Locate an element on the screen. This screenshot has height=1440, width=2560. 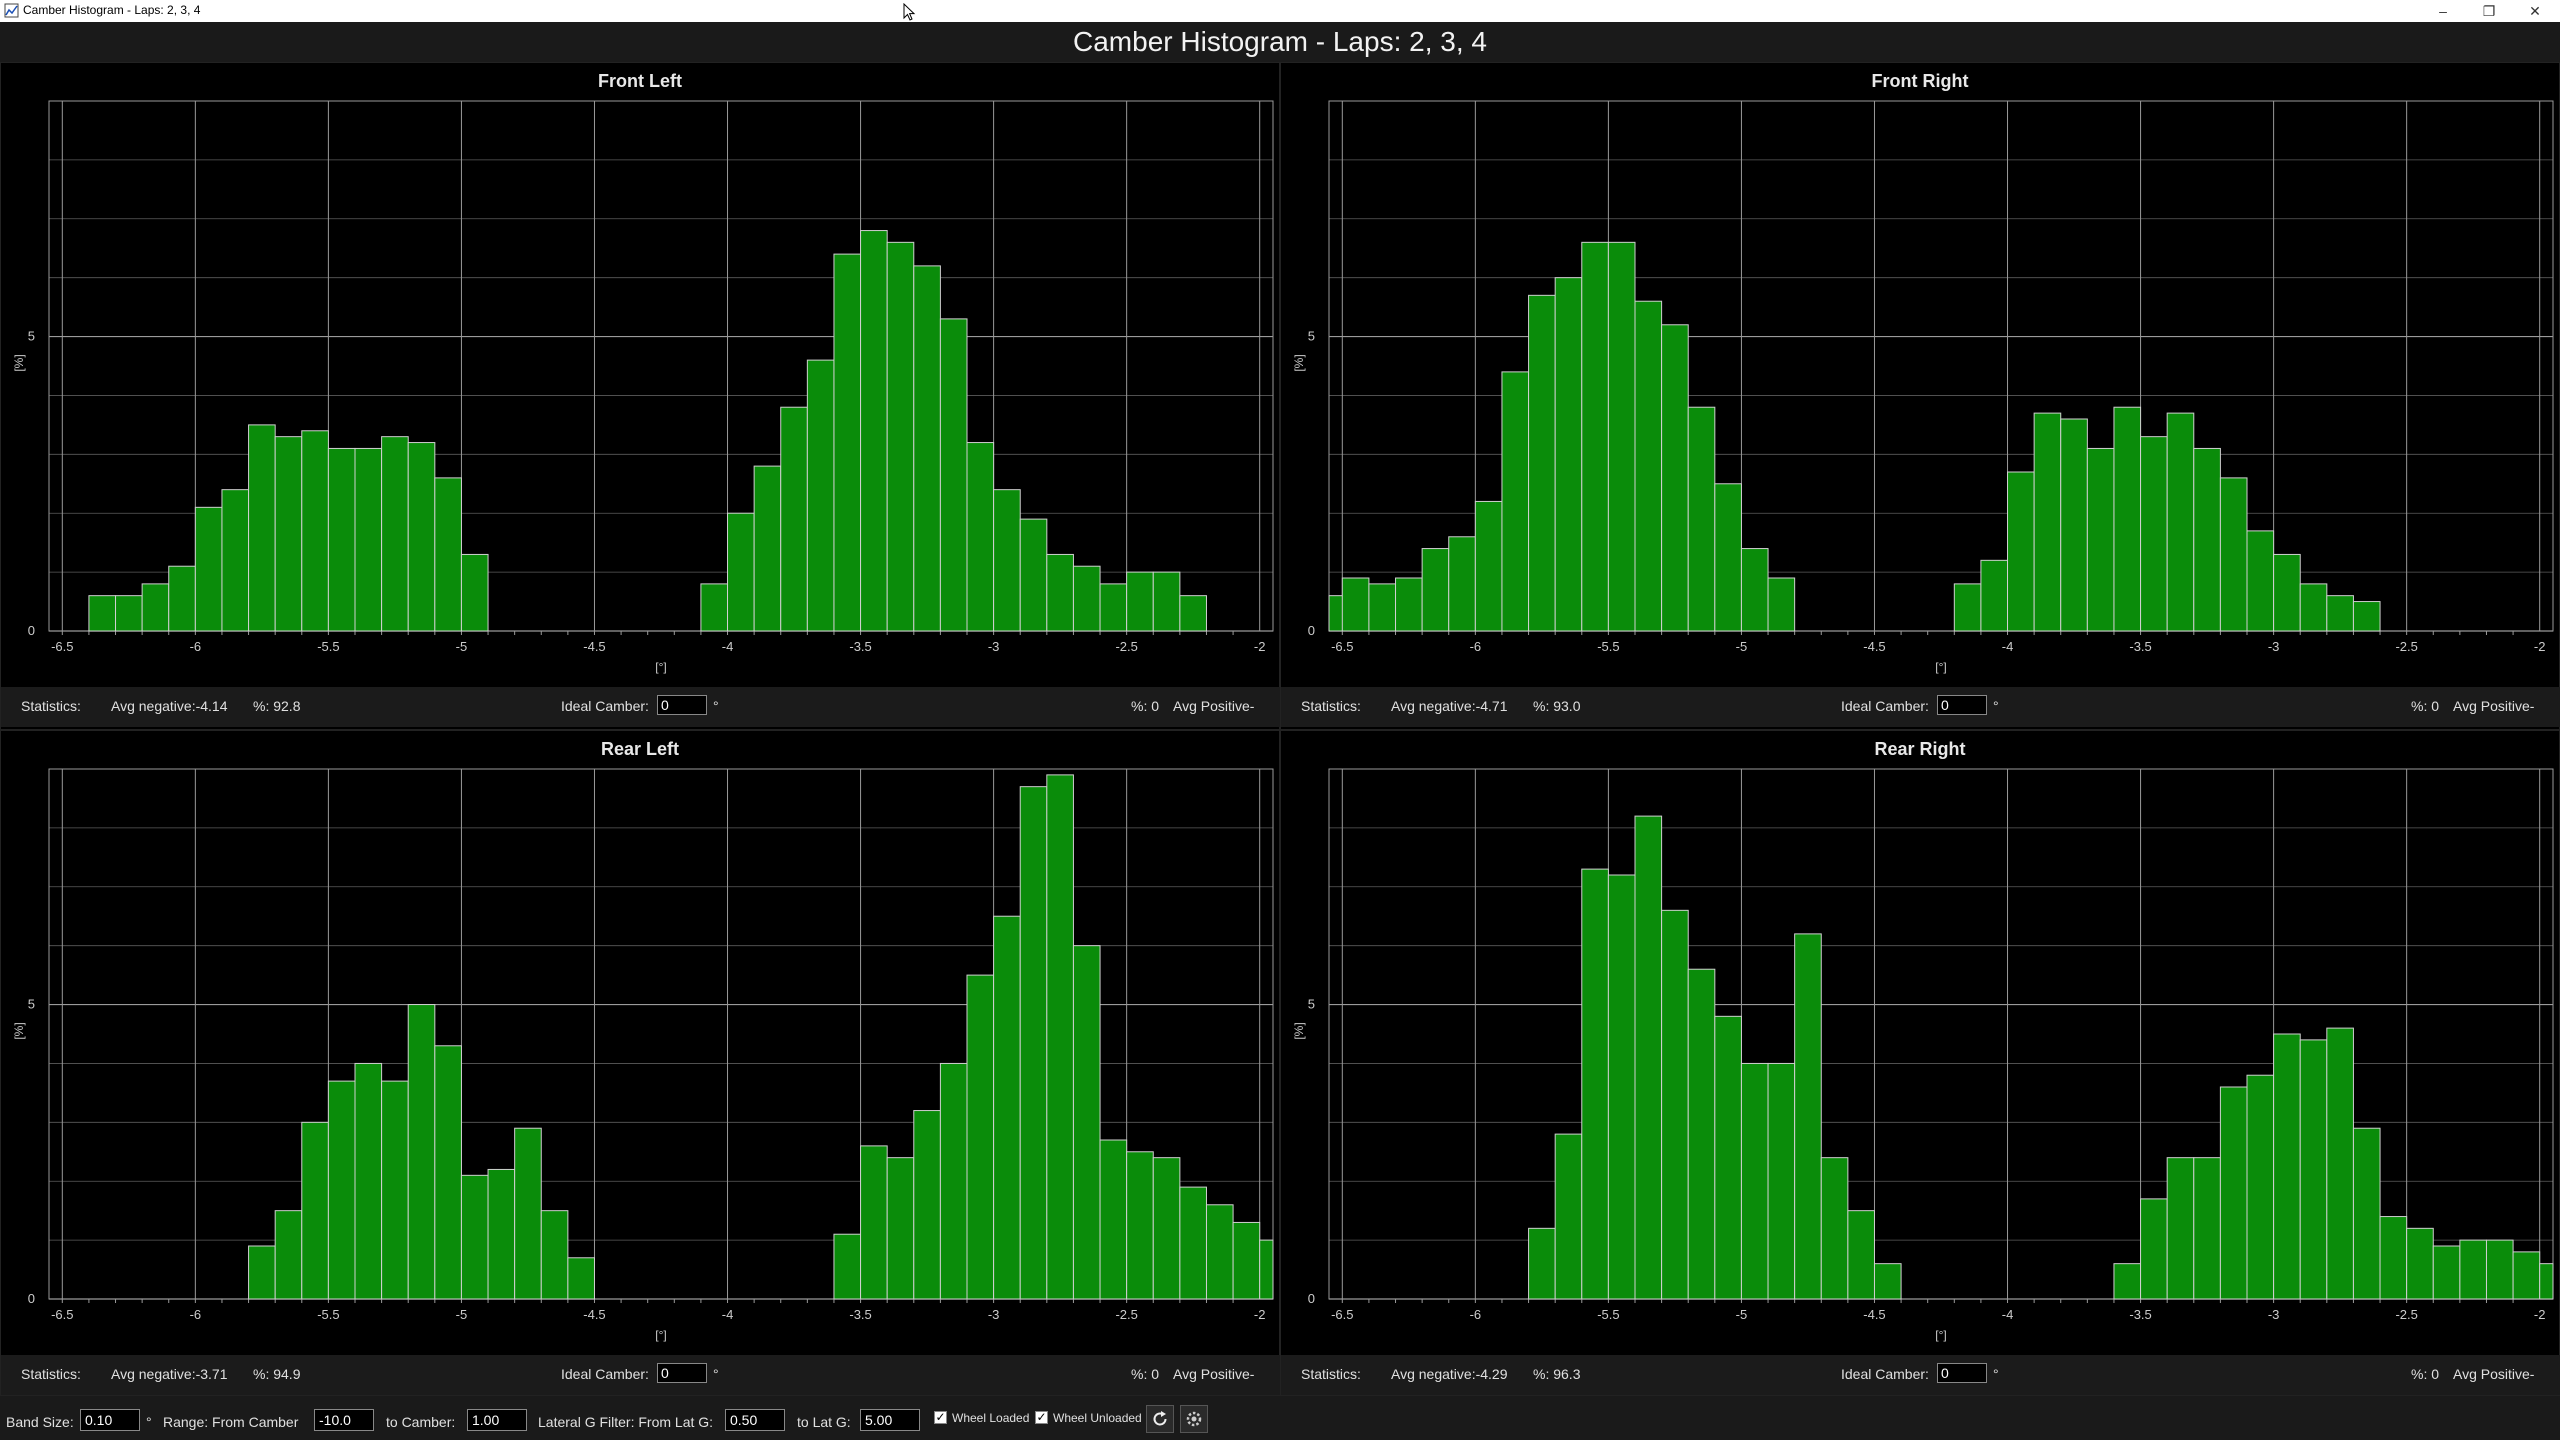
x-tick-label: -4 is located at coordinates (2008, 646).